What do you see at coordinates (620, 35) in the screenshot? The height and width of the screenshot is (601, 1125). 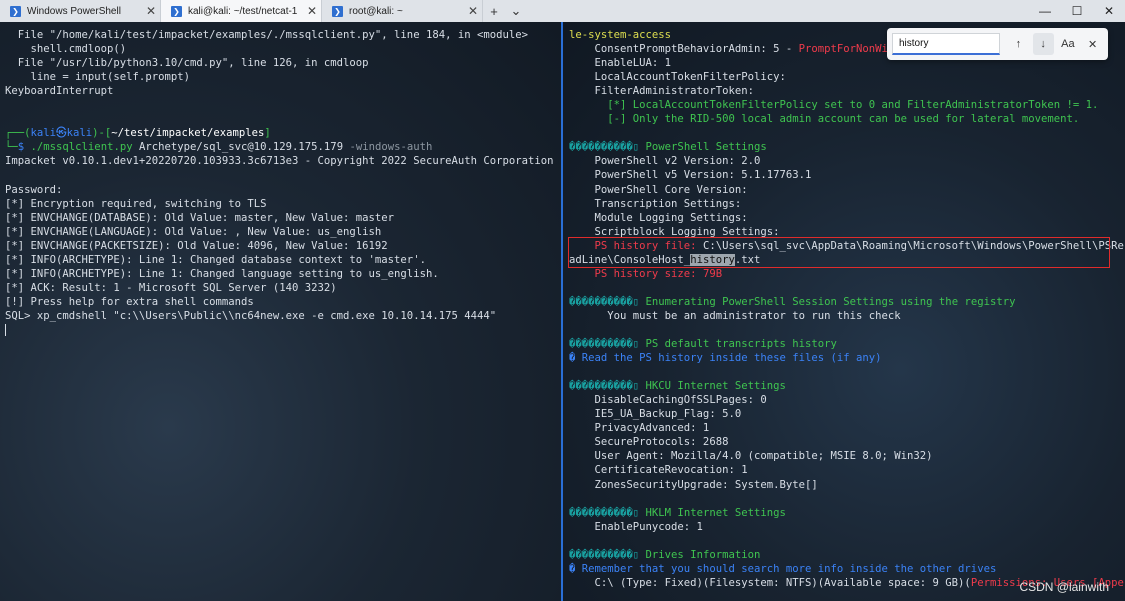 I see `terminal-text: le-system-access` at bounding box center [620, 35].